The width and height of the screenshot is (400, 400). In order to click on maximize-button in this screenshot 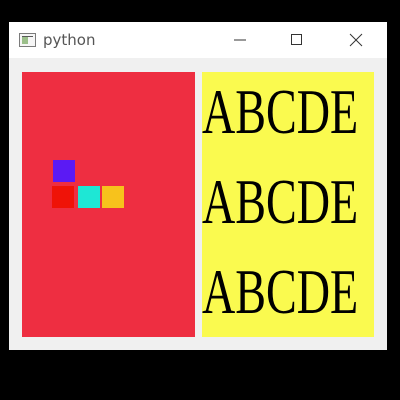, I will do `click(297, 40)`.